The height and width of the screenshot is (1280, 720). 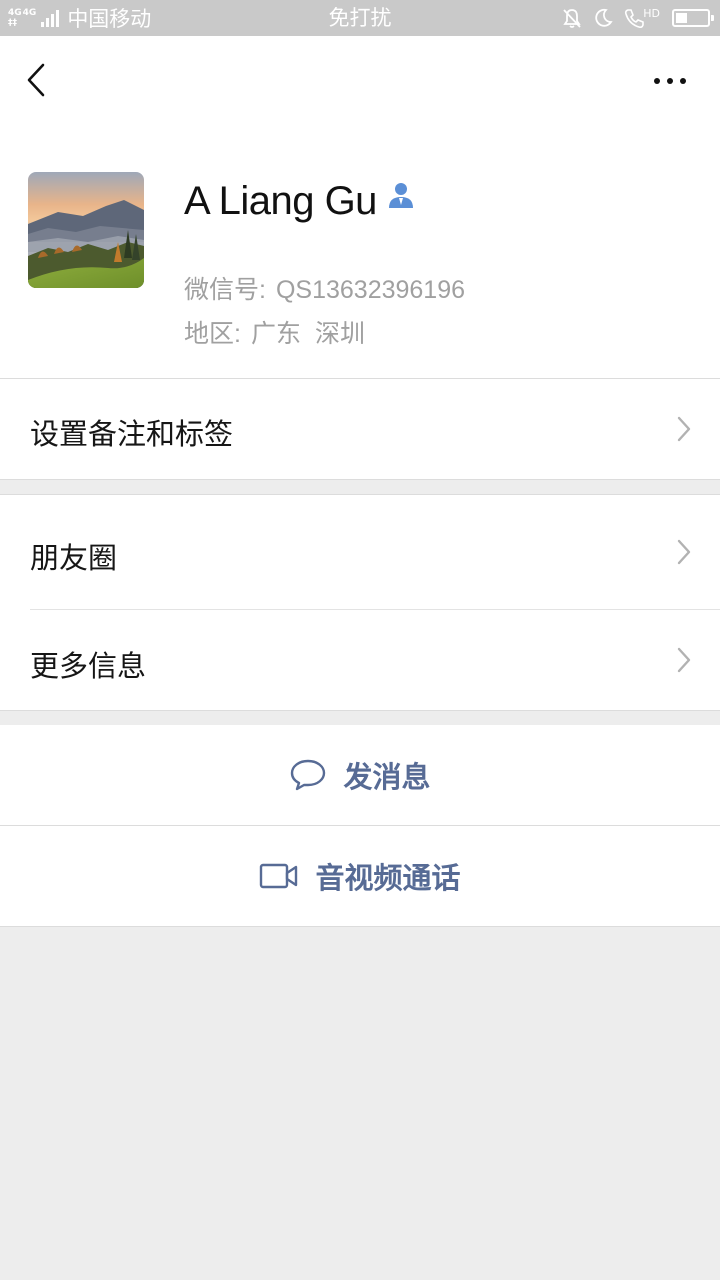 What do you see at coordinates (279, 876) in the screenshot?
I see `video-camera-icon` at bounding box center [279, 876].